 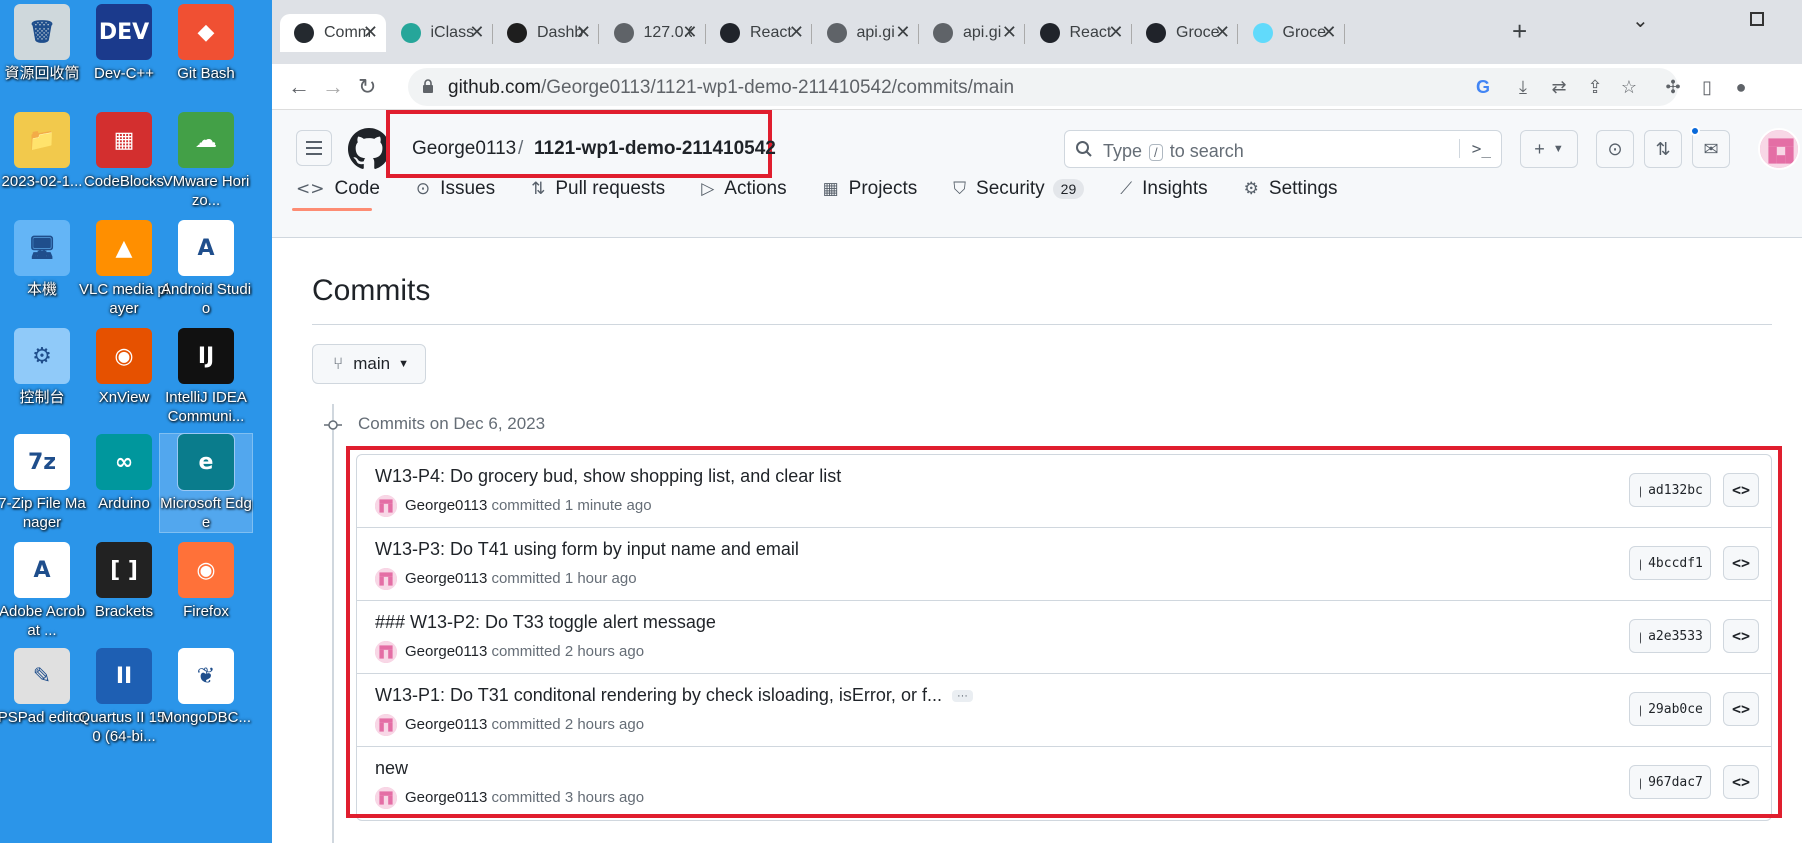 I want to click on desktop-icon: ✎ PSPad editor, so click(x=44, y=687).